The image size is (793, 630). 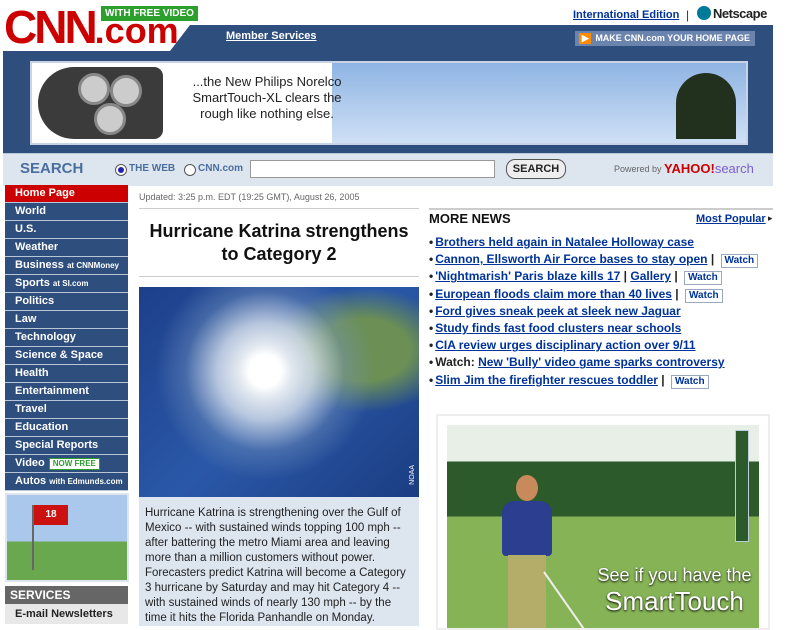 What do you see at coordinates (734, 168) in the screenshot?
I see `yahoo-search-suffix: search` at bounding box center [734, 168].